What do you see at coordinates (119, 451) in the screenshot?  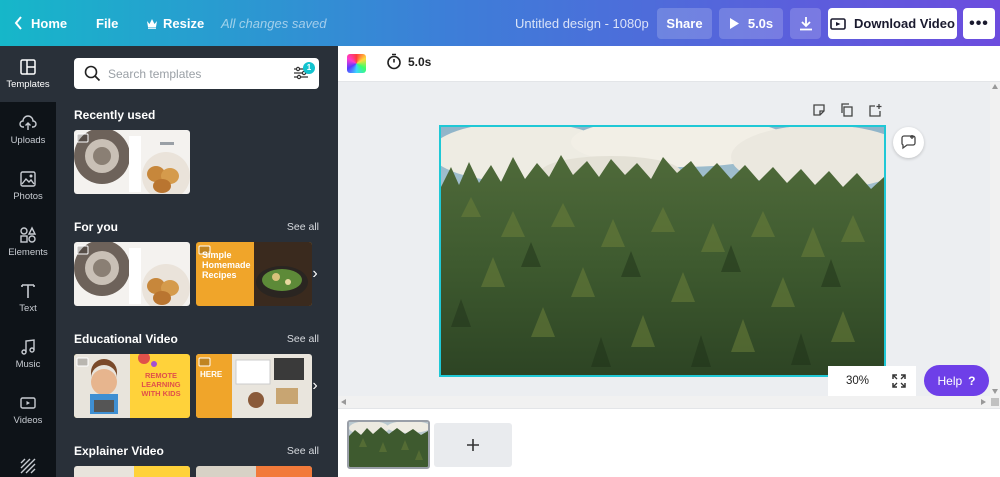 I see `section-title-explainer: Explainer Video` at bounding box center [119, 451].